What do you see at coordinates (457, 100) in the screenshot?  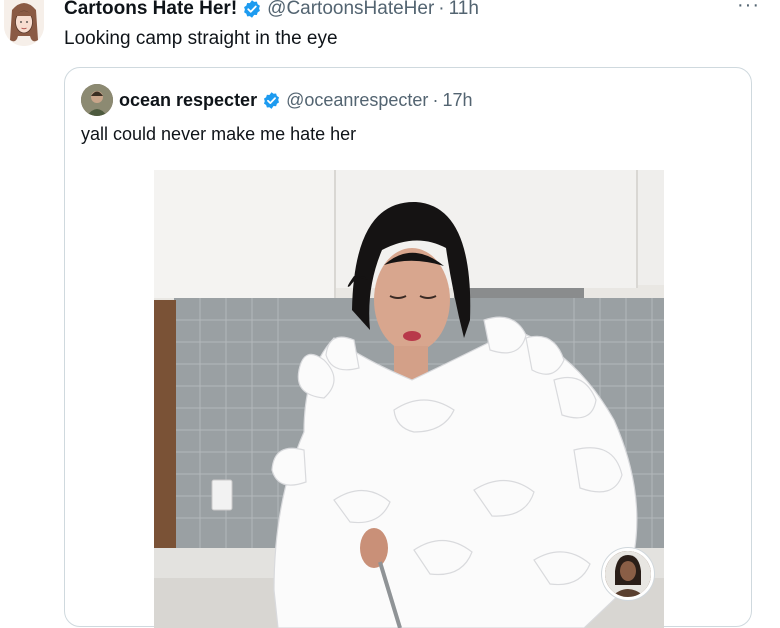 I see `quoted-timestamp: 17h` at bounding box center [457, 100].